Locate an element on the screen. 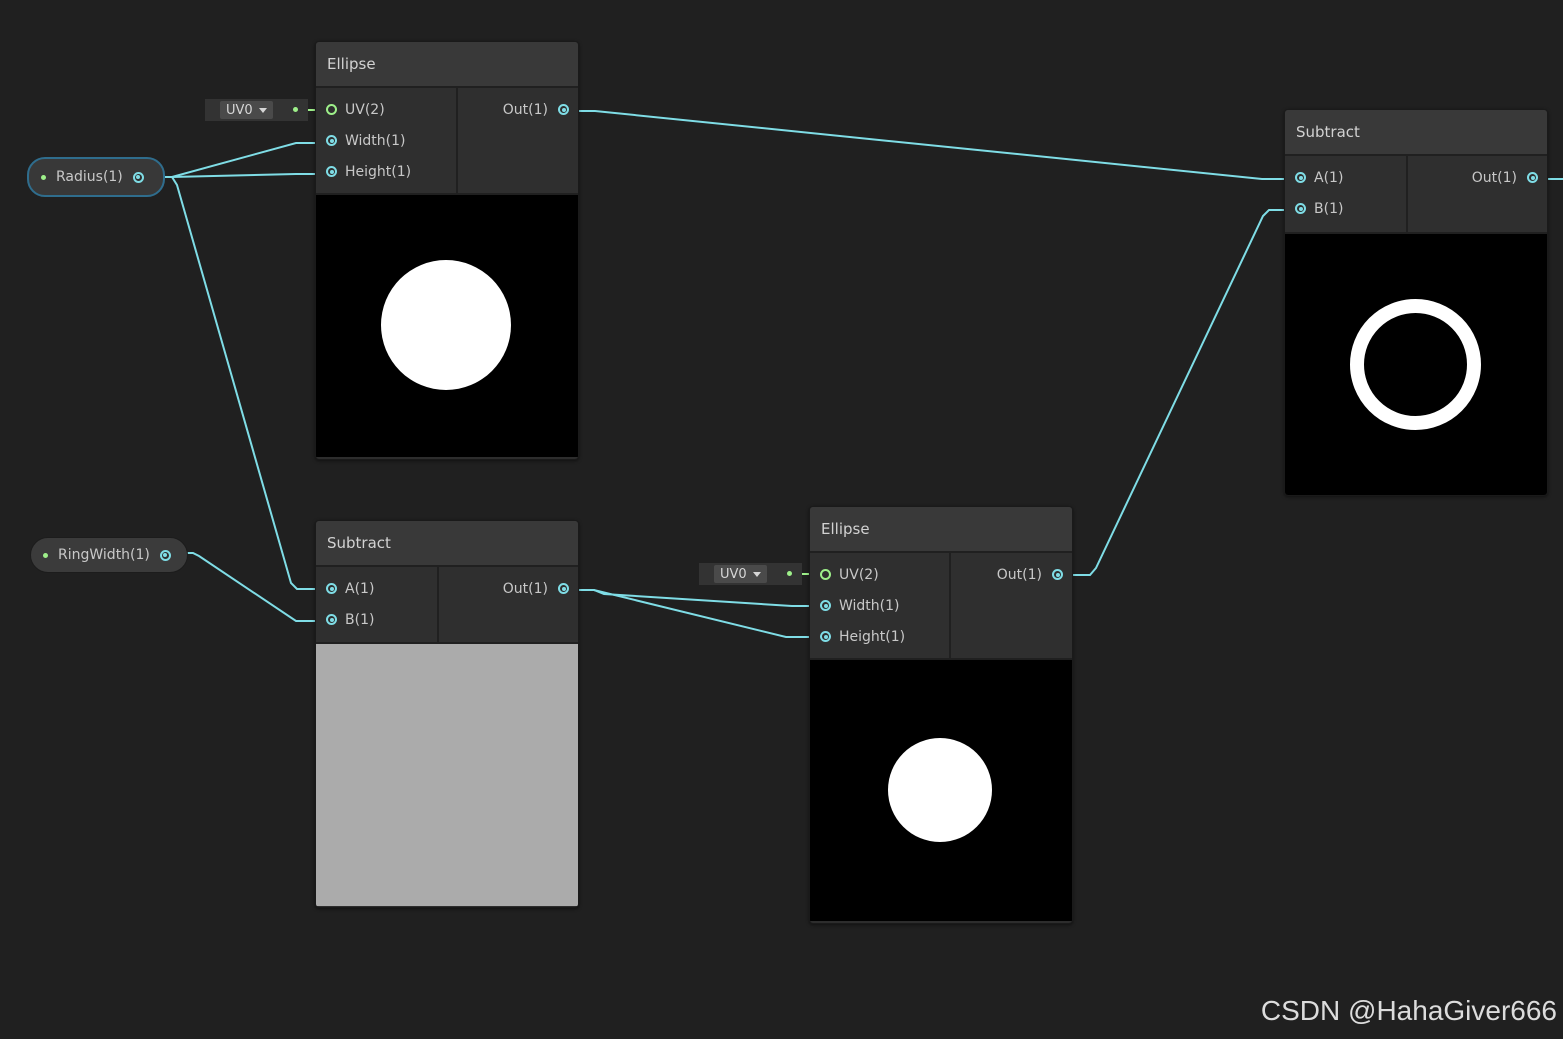 The width and height of the screenshot is (1563, 1039). wire-radius-to-subtract-a is located at coordinates (233, 383).